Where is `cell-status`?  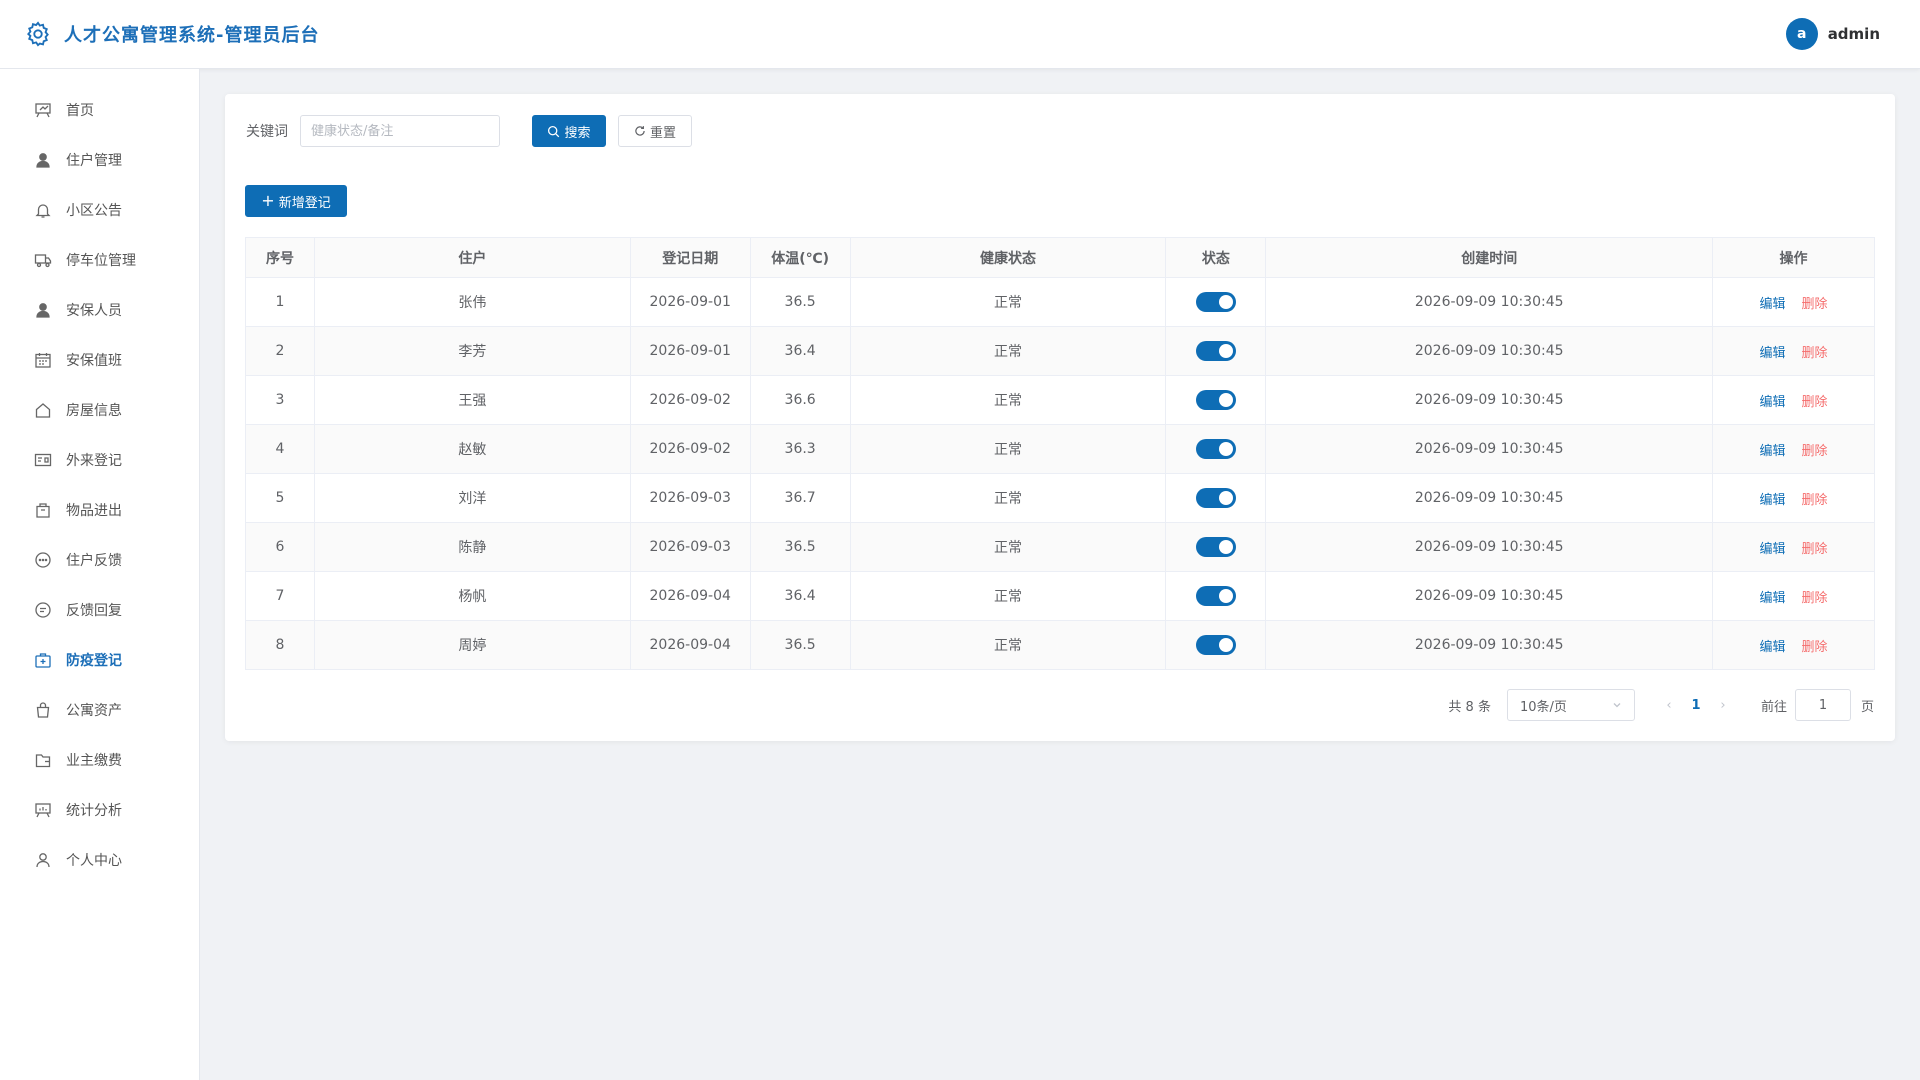
cell-status is located at coordinates (1216, 351).